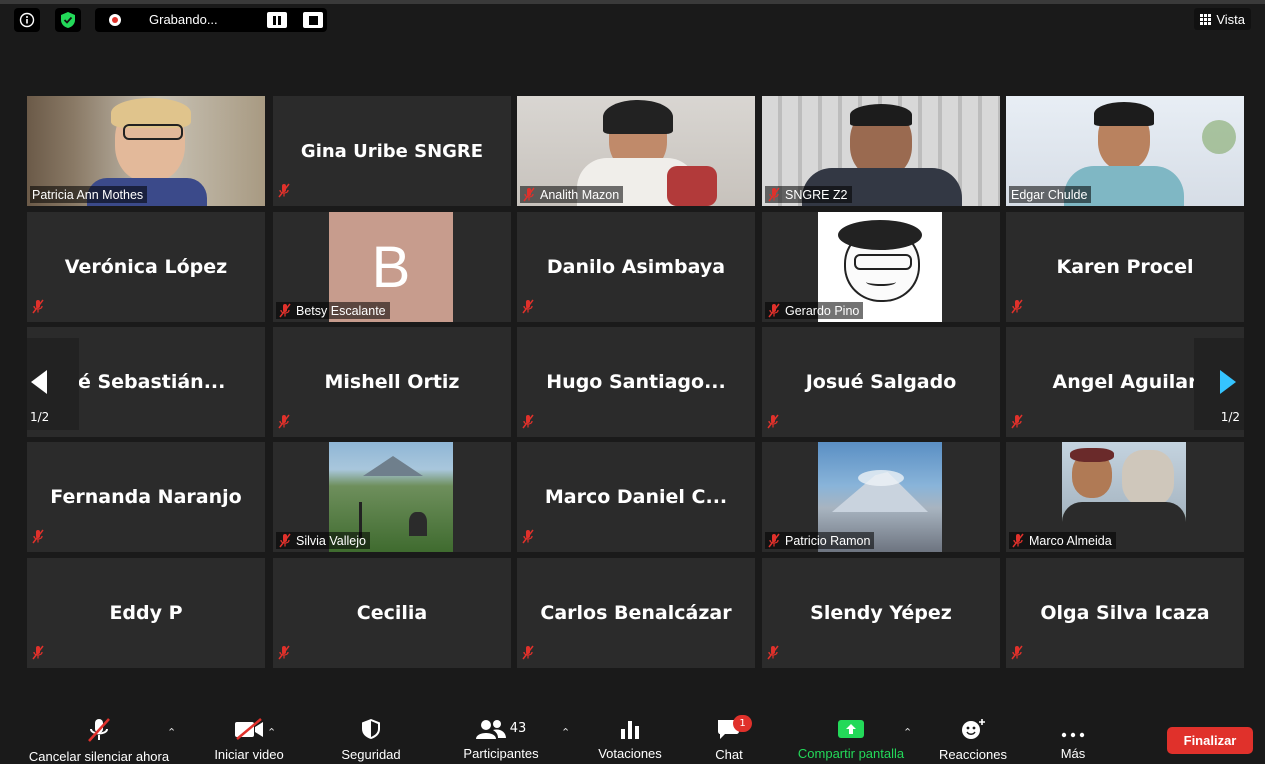  What do you see at coordinates (630, 739) in the screenshot?
I see `polls-button: Votaciones` at bounding box center [630, 739].